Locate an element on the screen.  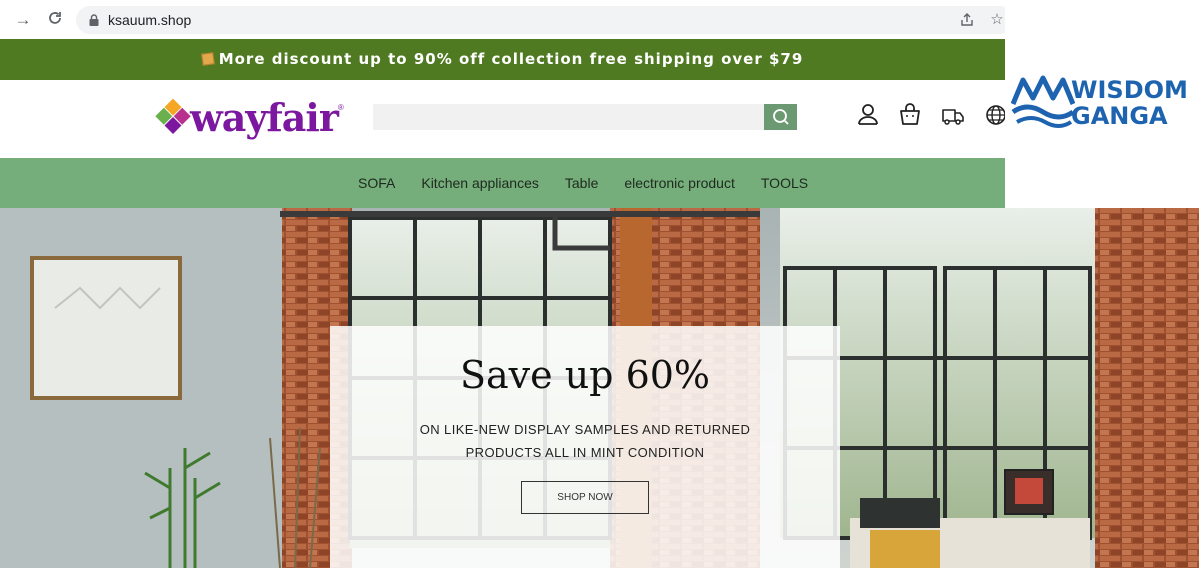
search-icon is located at coordinates (780, 117).